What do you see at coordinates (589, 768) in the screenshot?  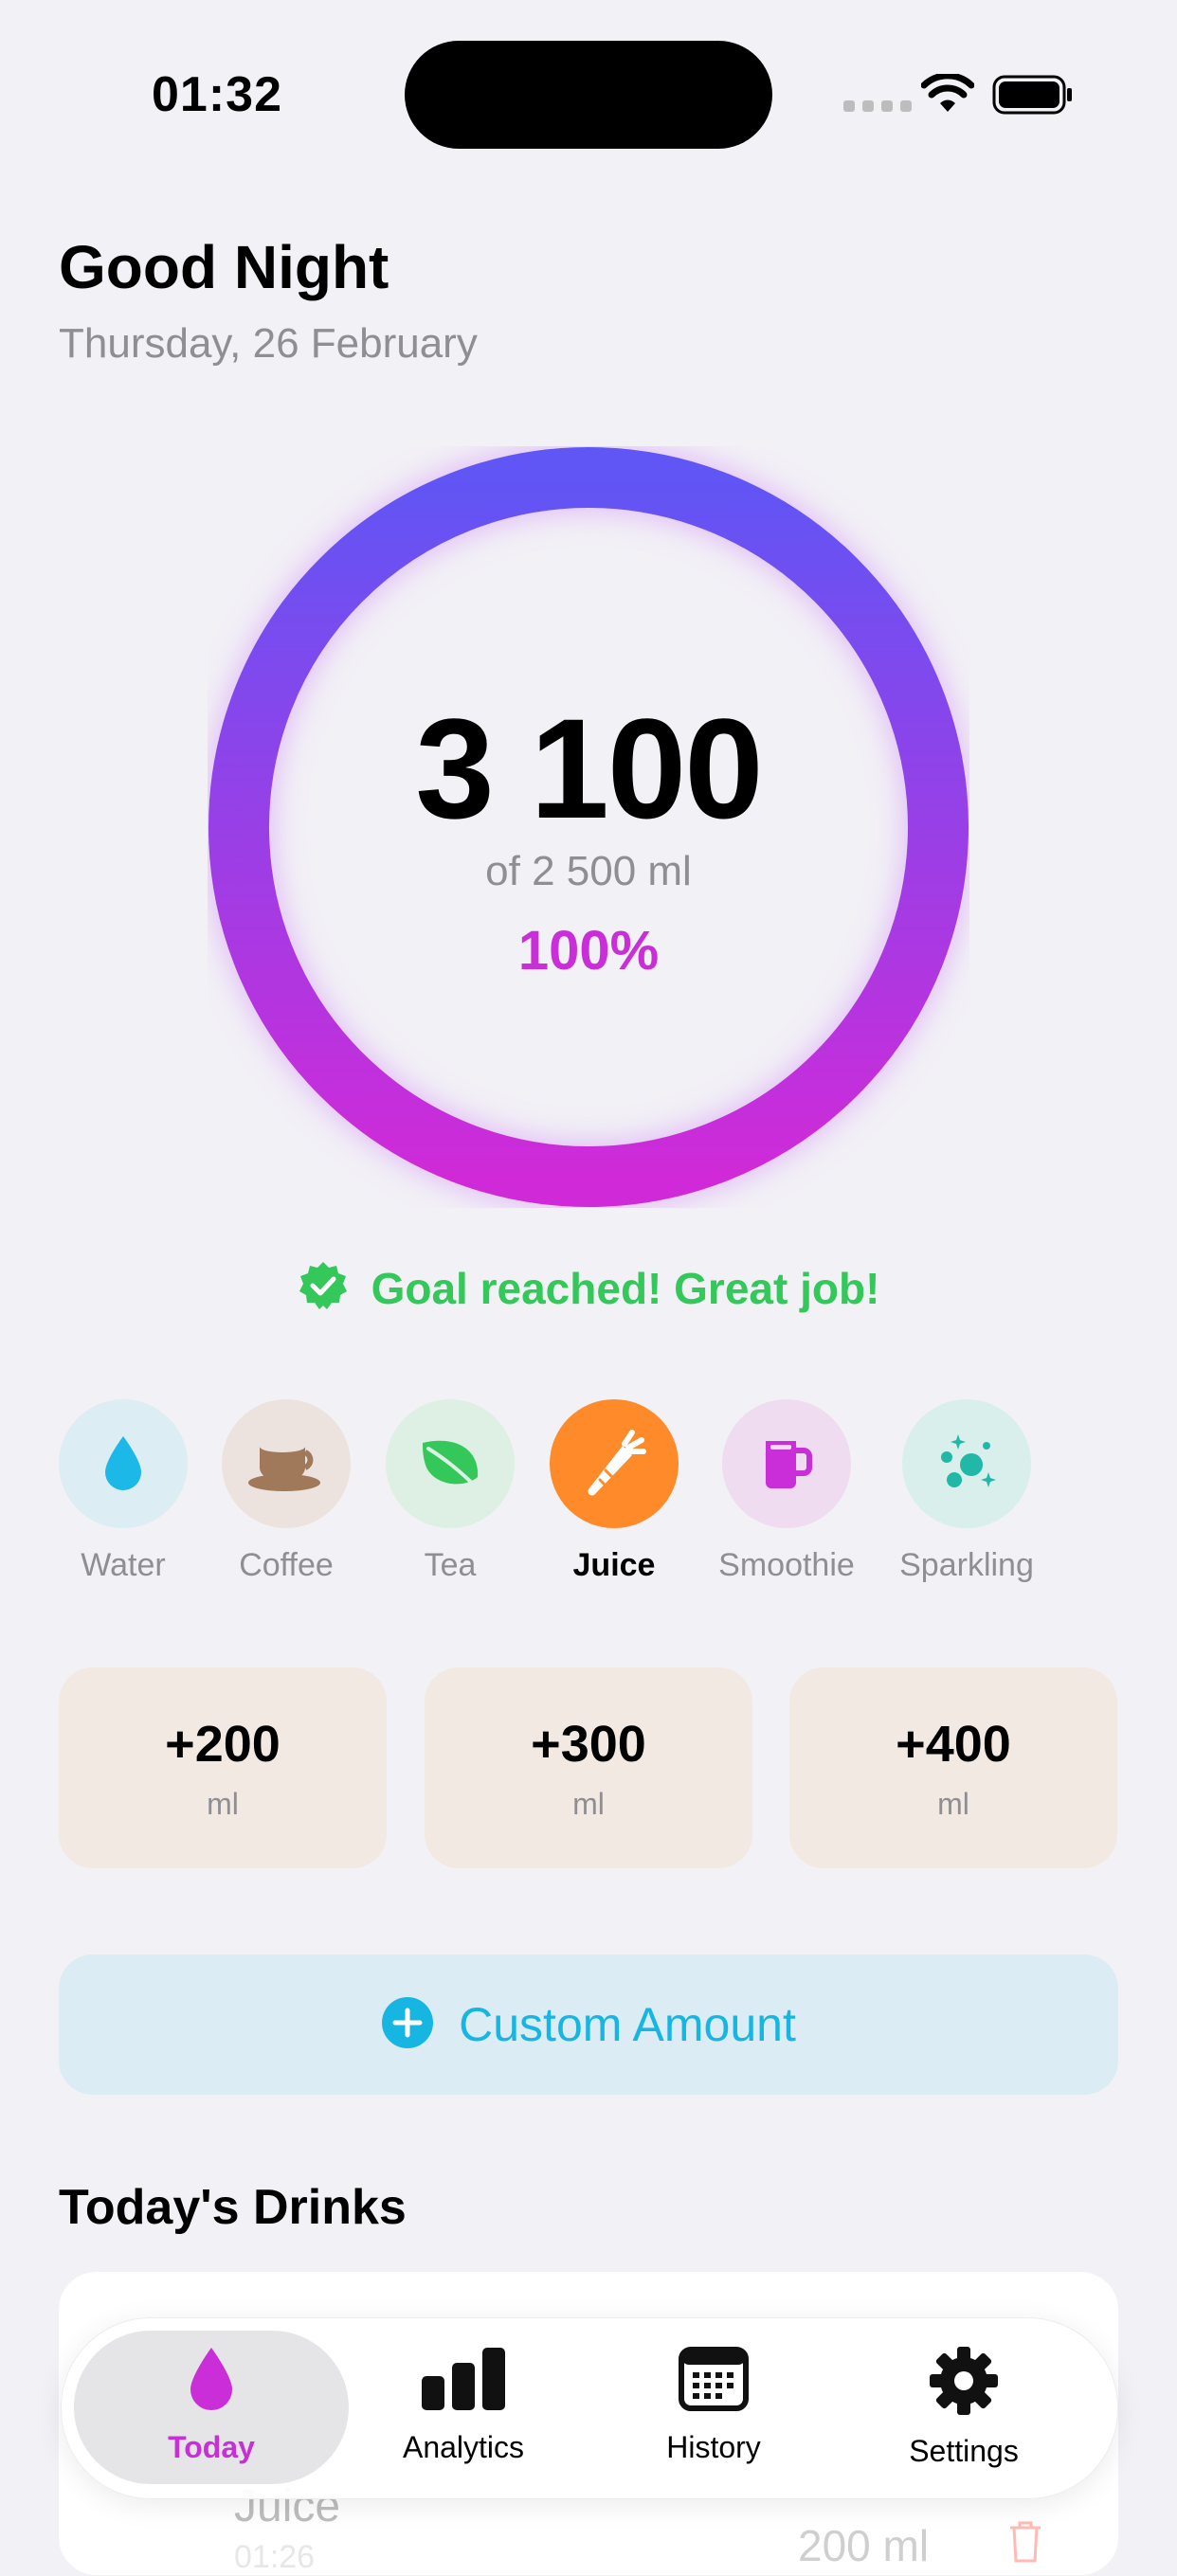 I see `total-intake: 3 100` at bounding box center [589, 768].